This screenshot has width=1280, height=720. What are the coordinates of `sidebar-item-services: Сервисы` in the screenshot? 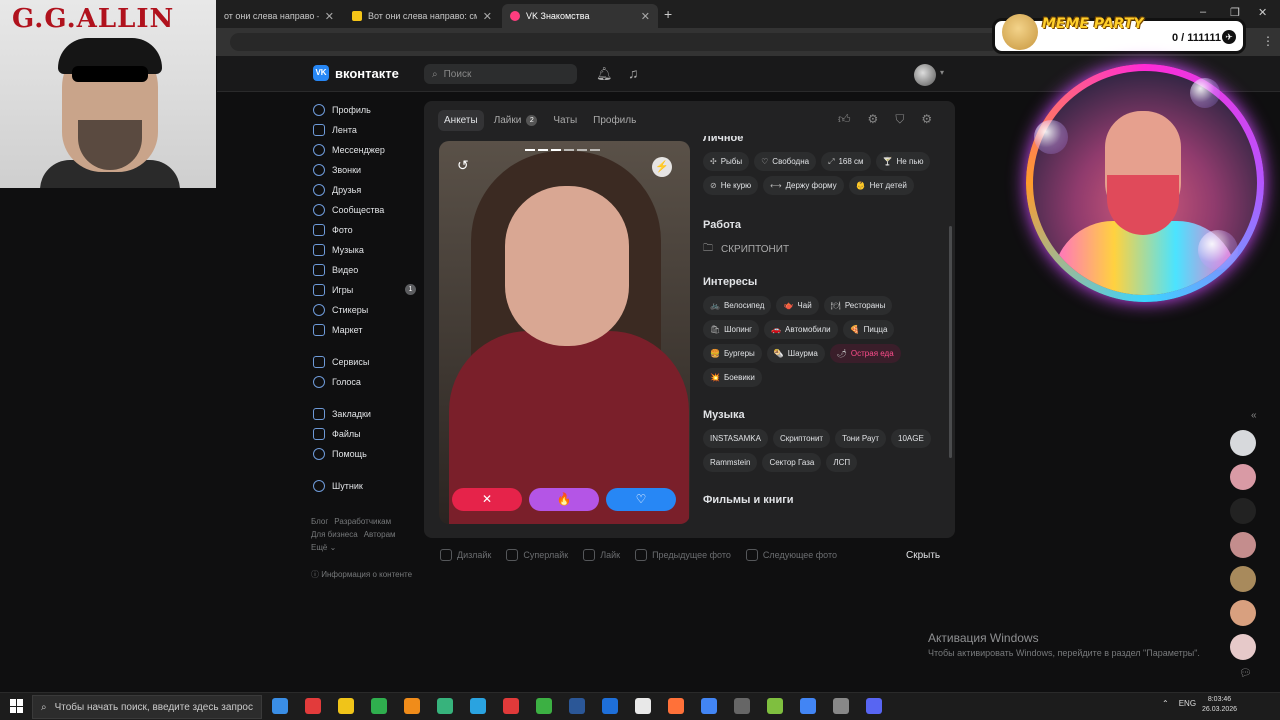 It's located at (368, 362).